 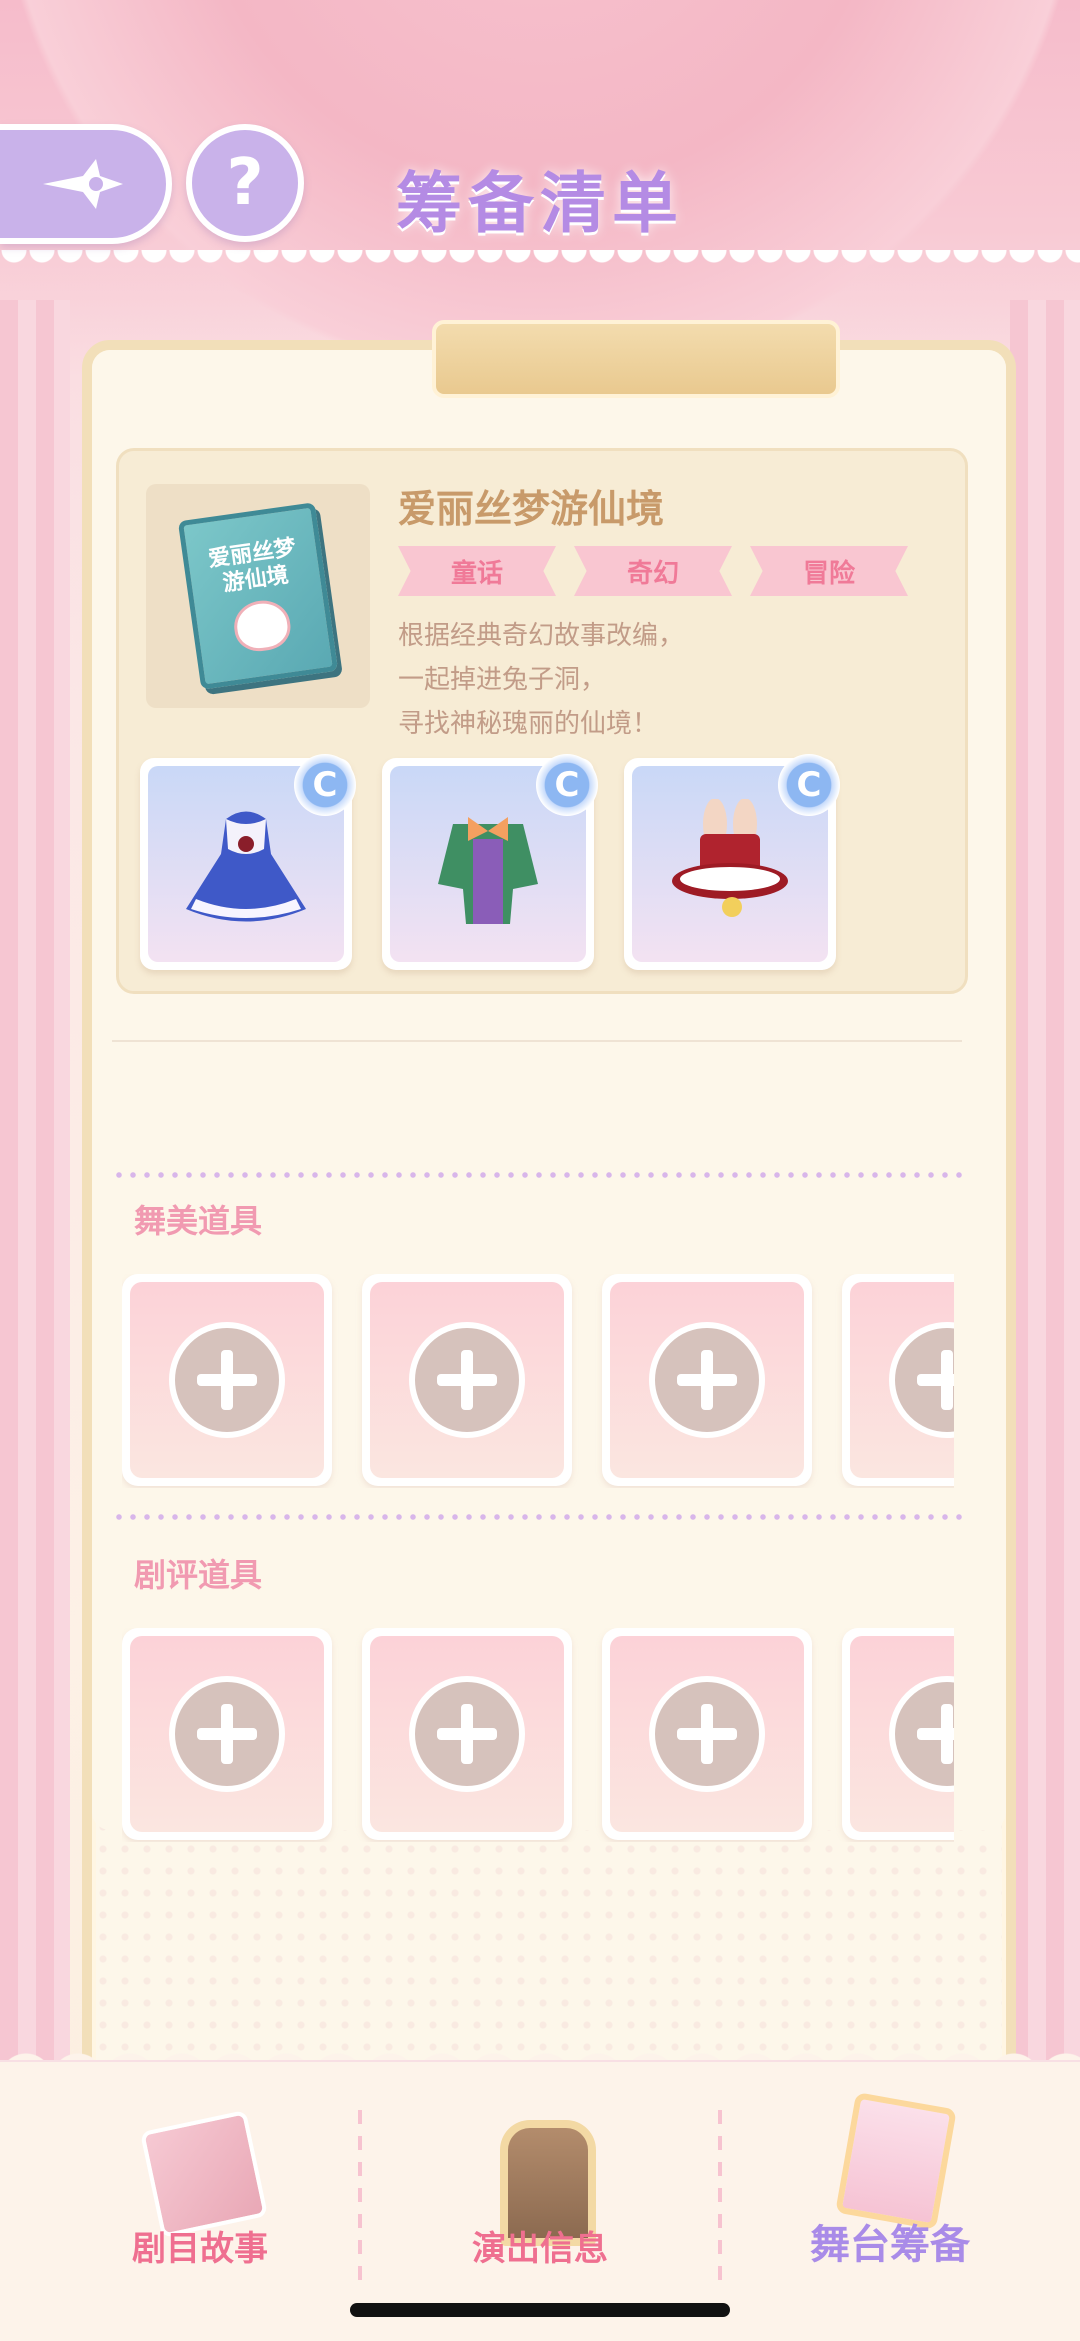 I want to click on green-suit-icon, so click(x=488, y=870).